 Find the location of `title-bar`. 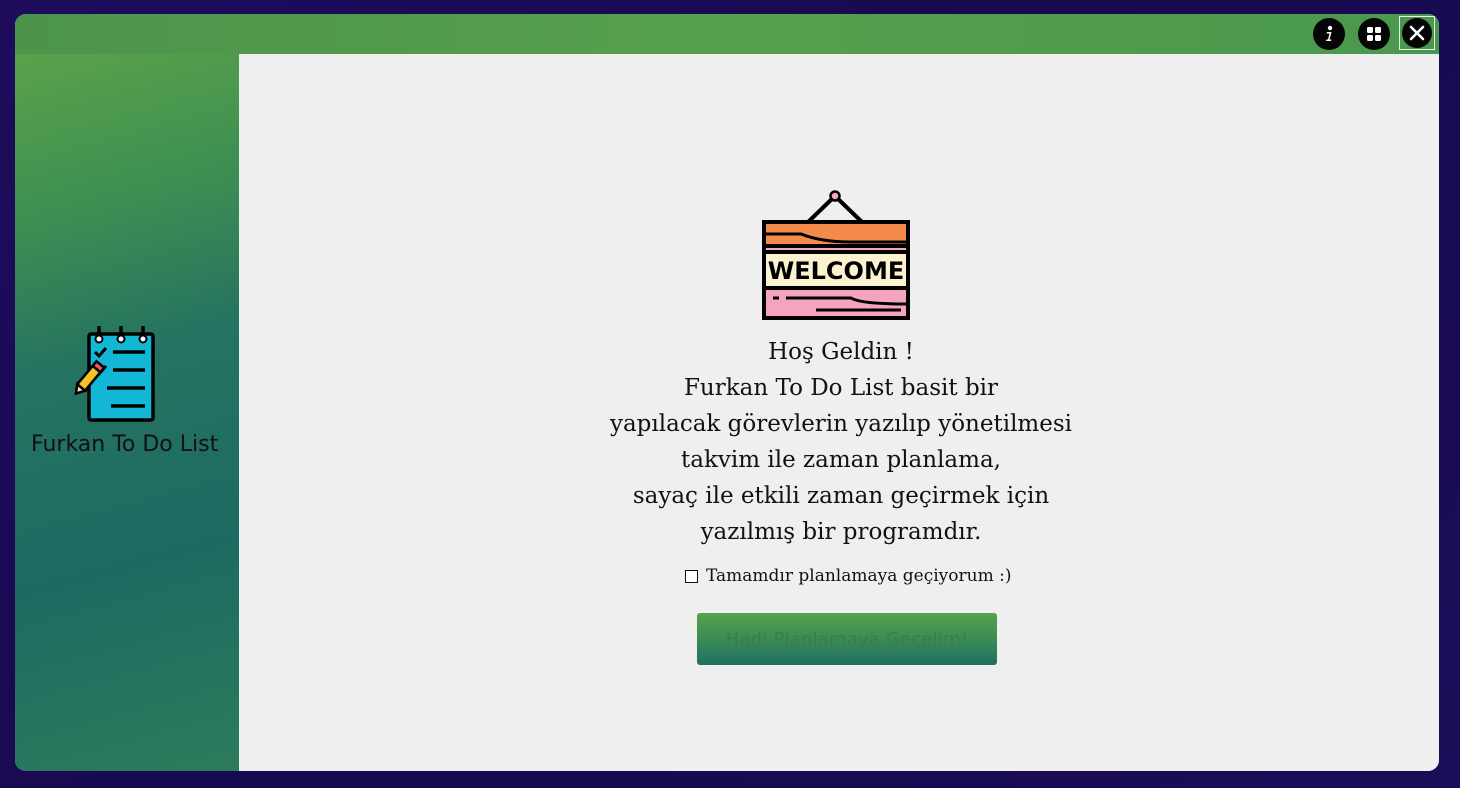

title-bar is located at coordinates (727, 34).